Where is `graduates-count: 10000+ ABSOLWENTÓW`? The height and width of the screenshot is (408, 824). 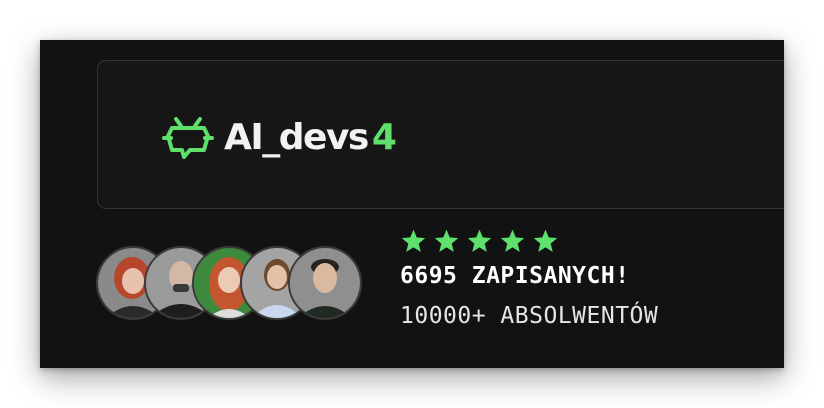
graduates-count: 10000+ ABSOLWENTÓW is located at coordinates (529, 316).